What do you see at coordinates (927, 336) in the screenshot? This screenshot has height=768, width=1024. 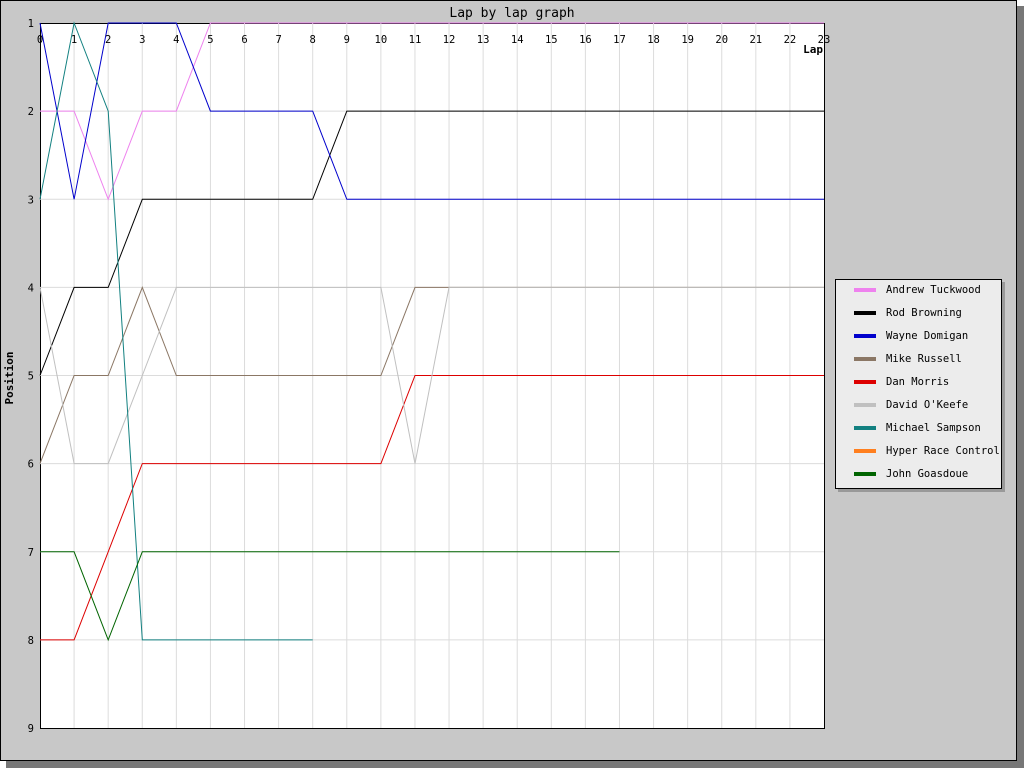 I see `legend-label: Wayne Domigan` at bounding box center [927, 336].